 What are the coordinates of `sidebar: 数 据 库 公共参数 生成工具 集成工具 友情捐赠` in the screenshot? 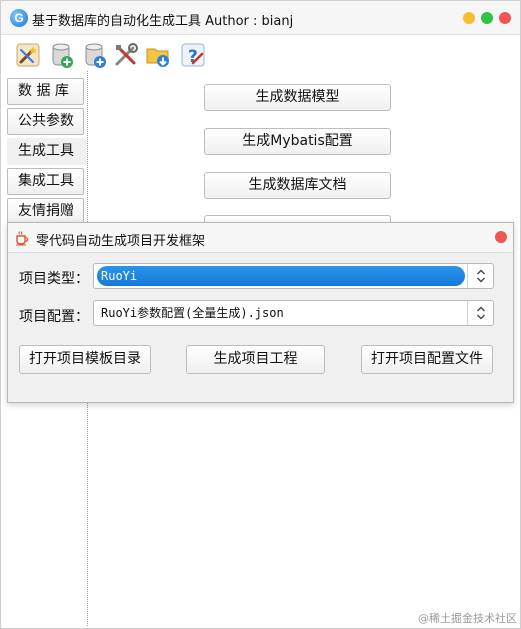 It's located at (47, 151).